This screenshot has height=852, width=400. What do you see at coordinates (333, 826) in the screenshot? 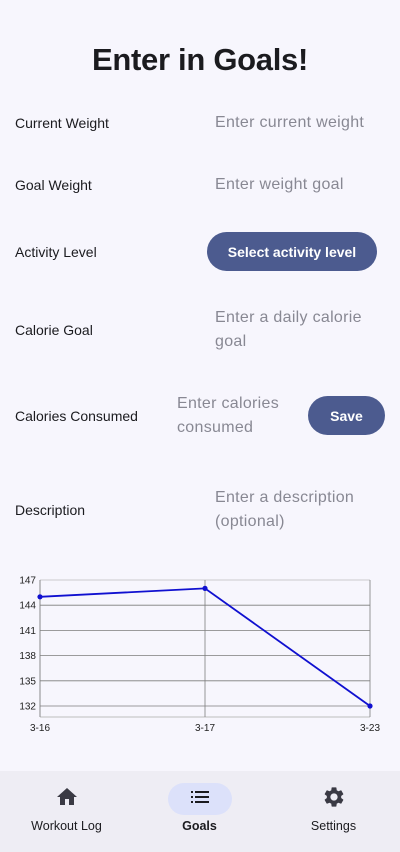
I see `nav-label-settings: Settings` at bounding box center [333, 826].